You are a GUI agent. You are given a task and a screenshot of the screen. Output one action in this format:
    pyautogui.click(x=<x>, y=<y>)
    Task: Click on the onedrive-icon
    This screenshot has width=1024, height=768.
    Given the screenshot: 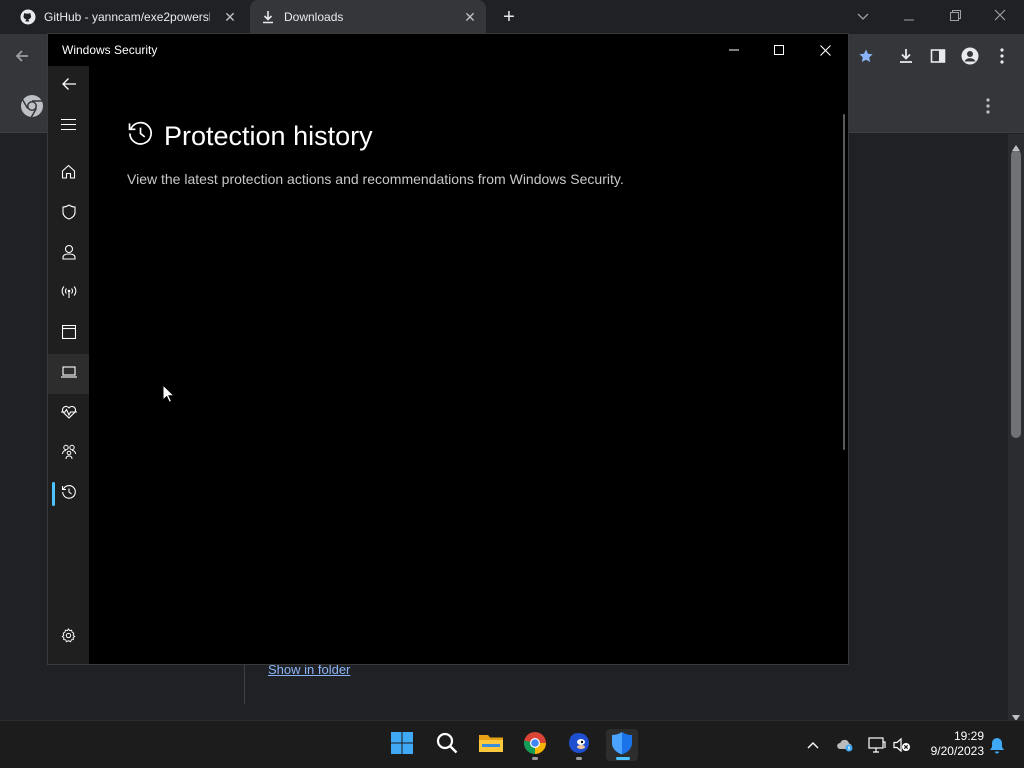 What is the action you would take?
    pyautogui.click(x=845, y=745)
    